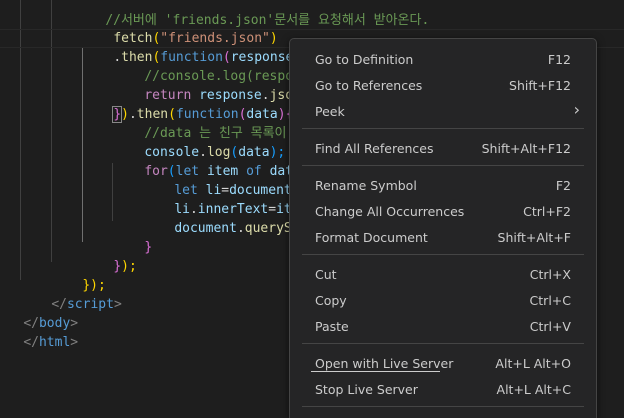 Image resolution: width=624 pixels, height=418 pixels. What do you see at coordinates (443, 300) in the screenshot?
I see `menu-item-copy: Copy Ctrl+C` at bounding box center [443, 300].